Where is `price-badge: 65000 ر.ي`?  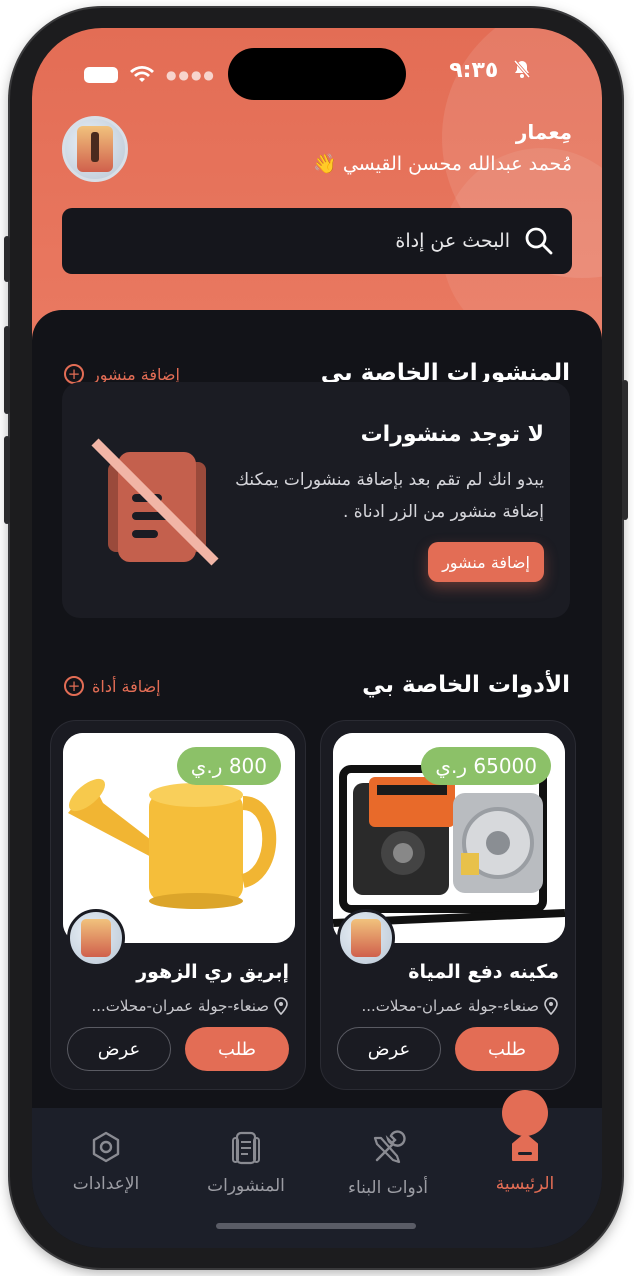
price-badge: 65000 ر.ي is located at coordinates (486, 766).